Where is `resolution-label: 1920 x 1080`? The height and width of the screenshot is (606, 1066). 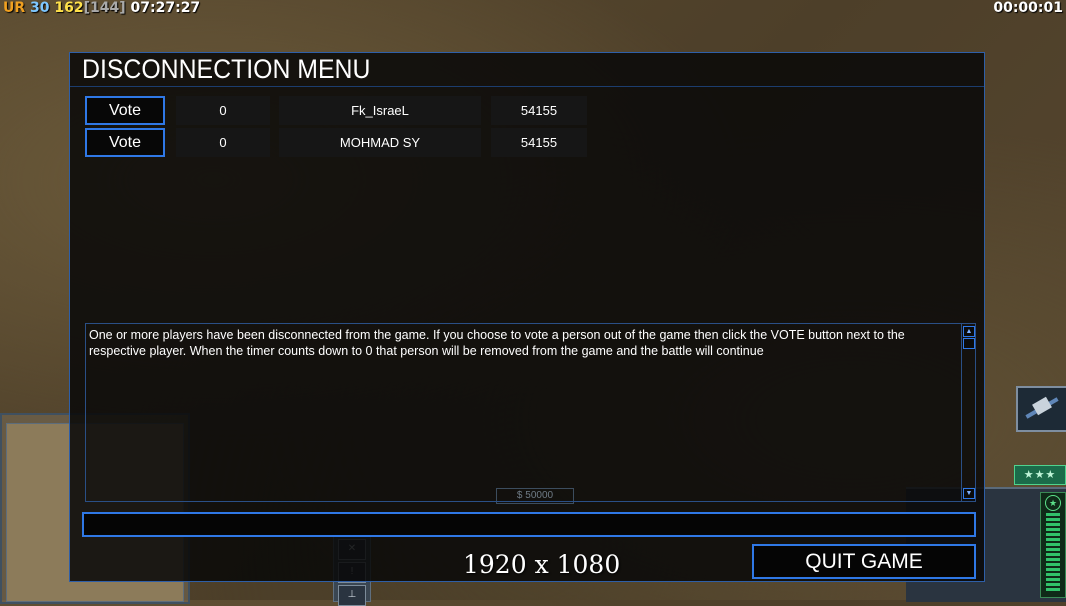 resolution-label: 1920 x 1080 is located at coordinates (542, 564).